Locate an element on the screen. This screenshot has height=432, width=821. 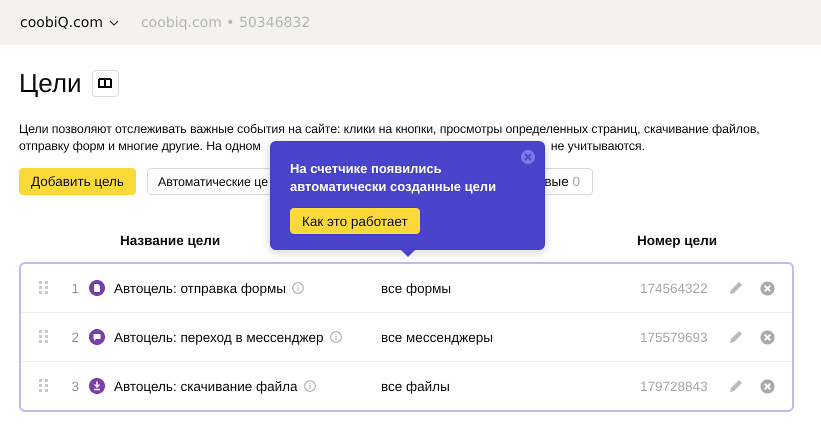
add-goal-button: Добавить цель is located at coordinates (77, 181).